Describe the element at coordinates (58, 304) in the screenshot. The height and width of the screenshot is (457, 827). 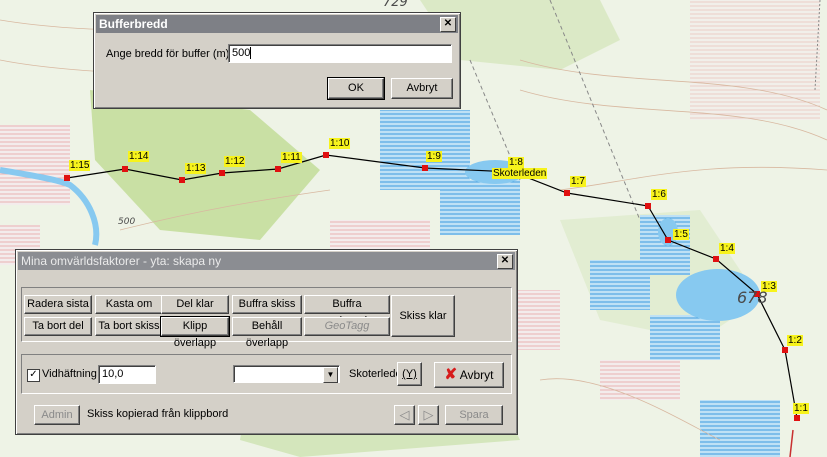
I see `radera-sista-button: Radera sista` at that location.